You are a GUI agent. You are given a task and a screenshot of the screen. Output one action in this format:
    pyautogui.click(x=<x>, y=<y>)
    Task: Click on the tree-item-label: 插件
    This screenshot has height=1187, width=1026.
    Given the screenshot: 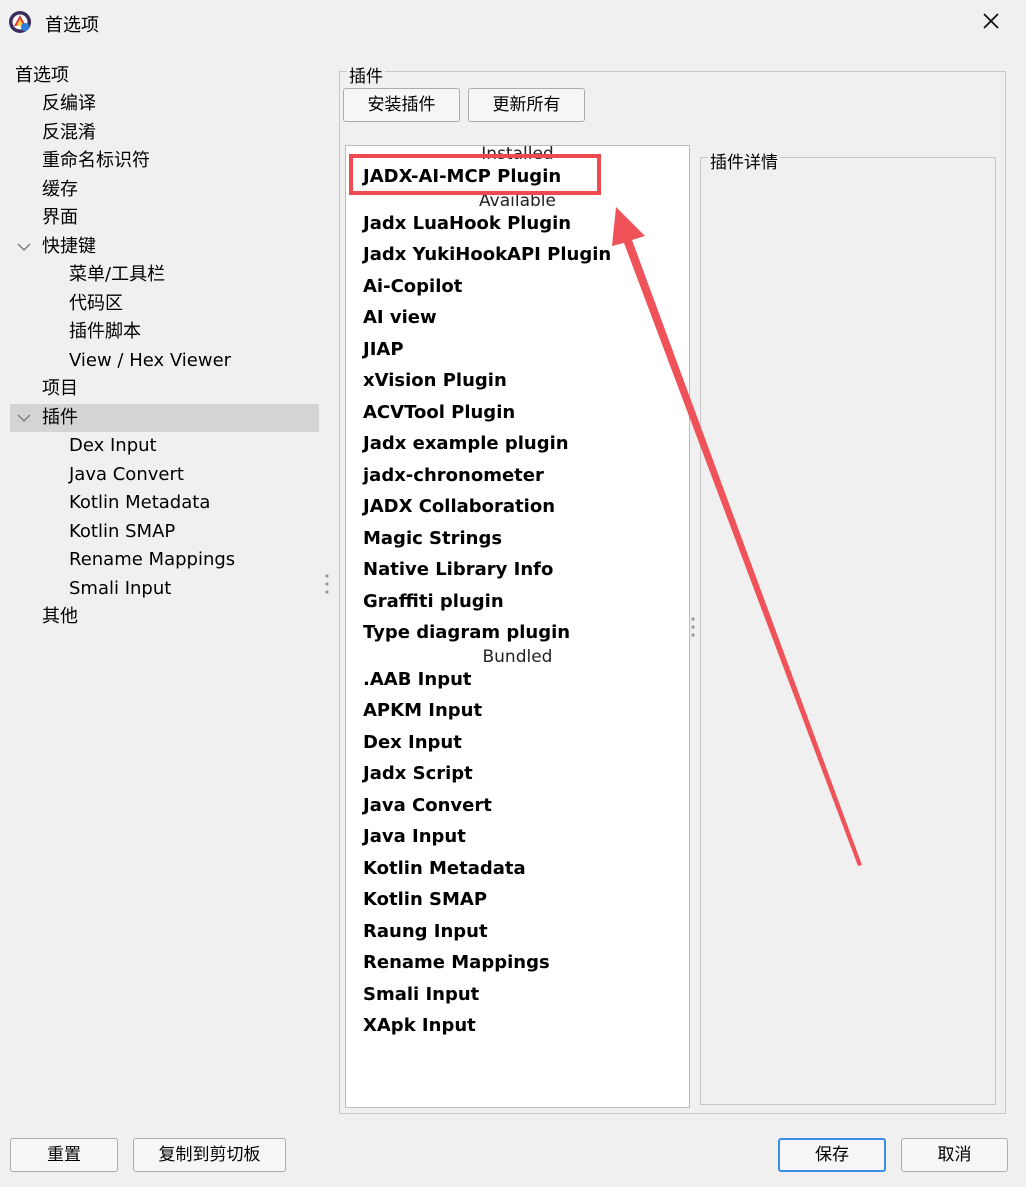 What is the action you would take?
    pyautogui.click(x=60, y=417)
    